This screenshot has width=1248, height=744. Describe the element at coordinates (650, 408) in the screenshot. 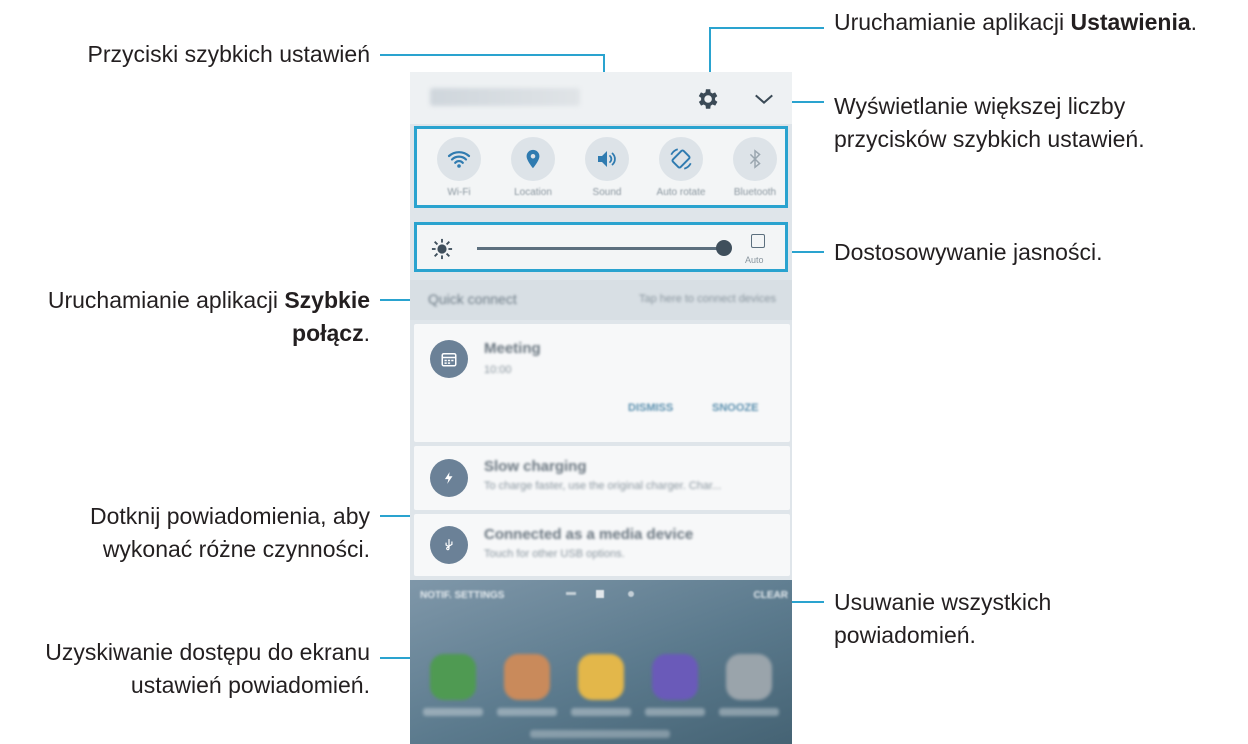

I see `dismiss-button: DISMISS` at that location.